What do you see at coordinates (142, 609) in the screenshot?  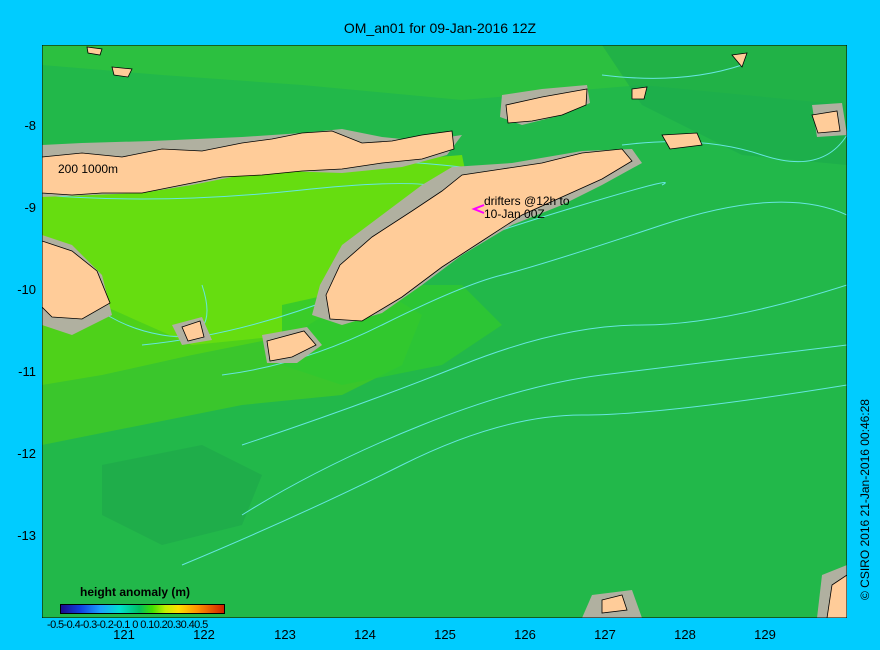 I see `colorbar` at bounding box center [142, 609].